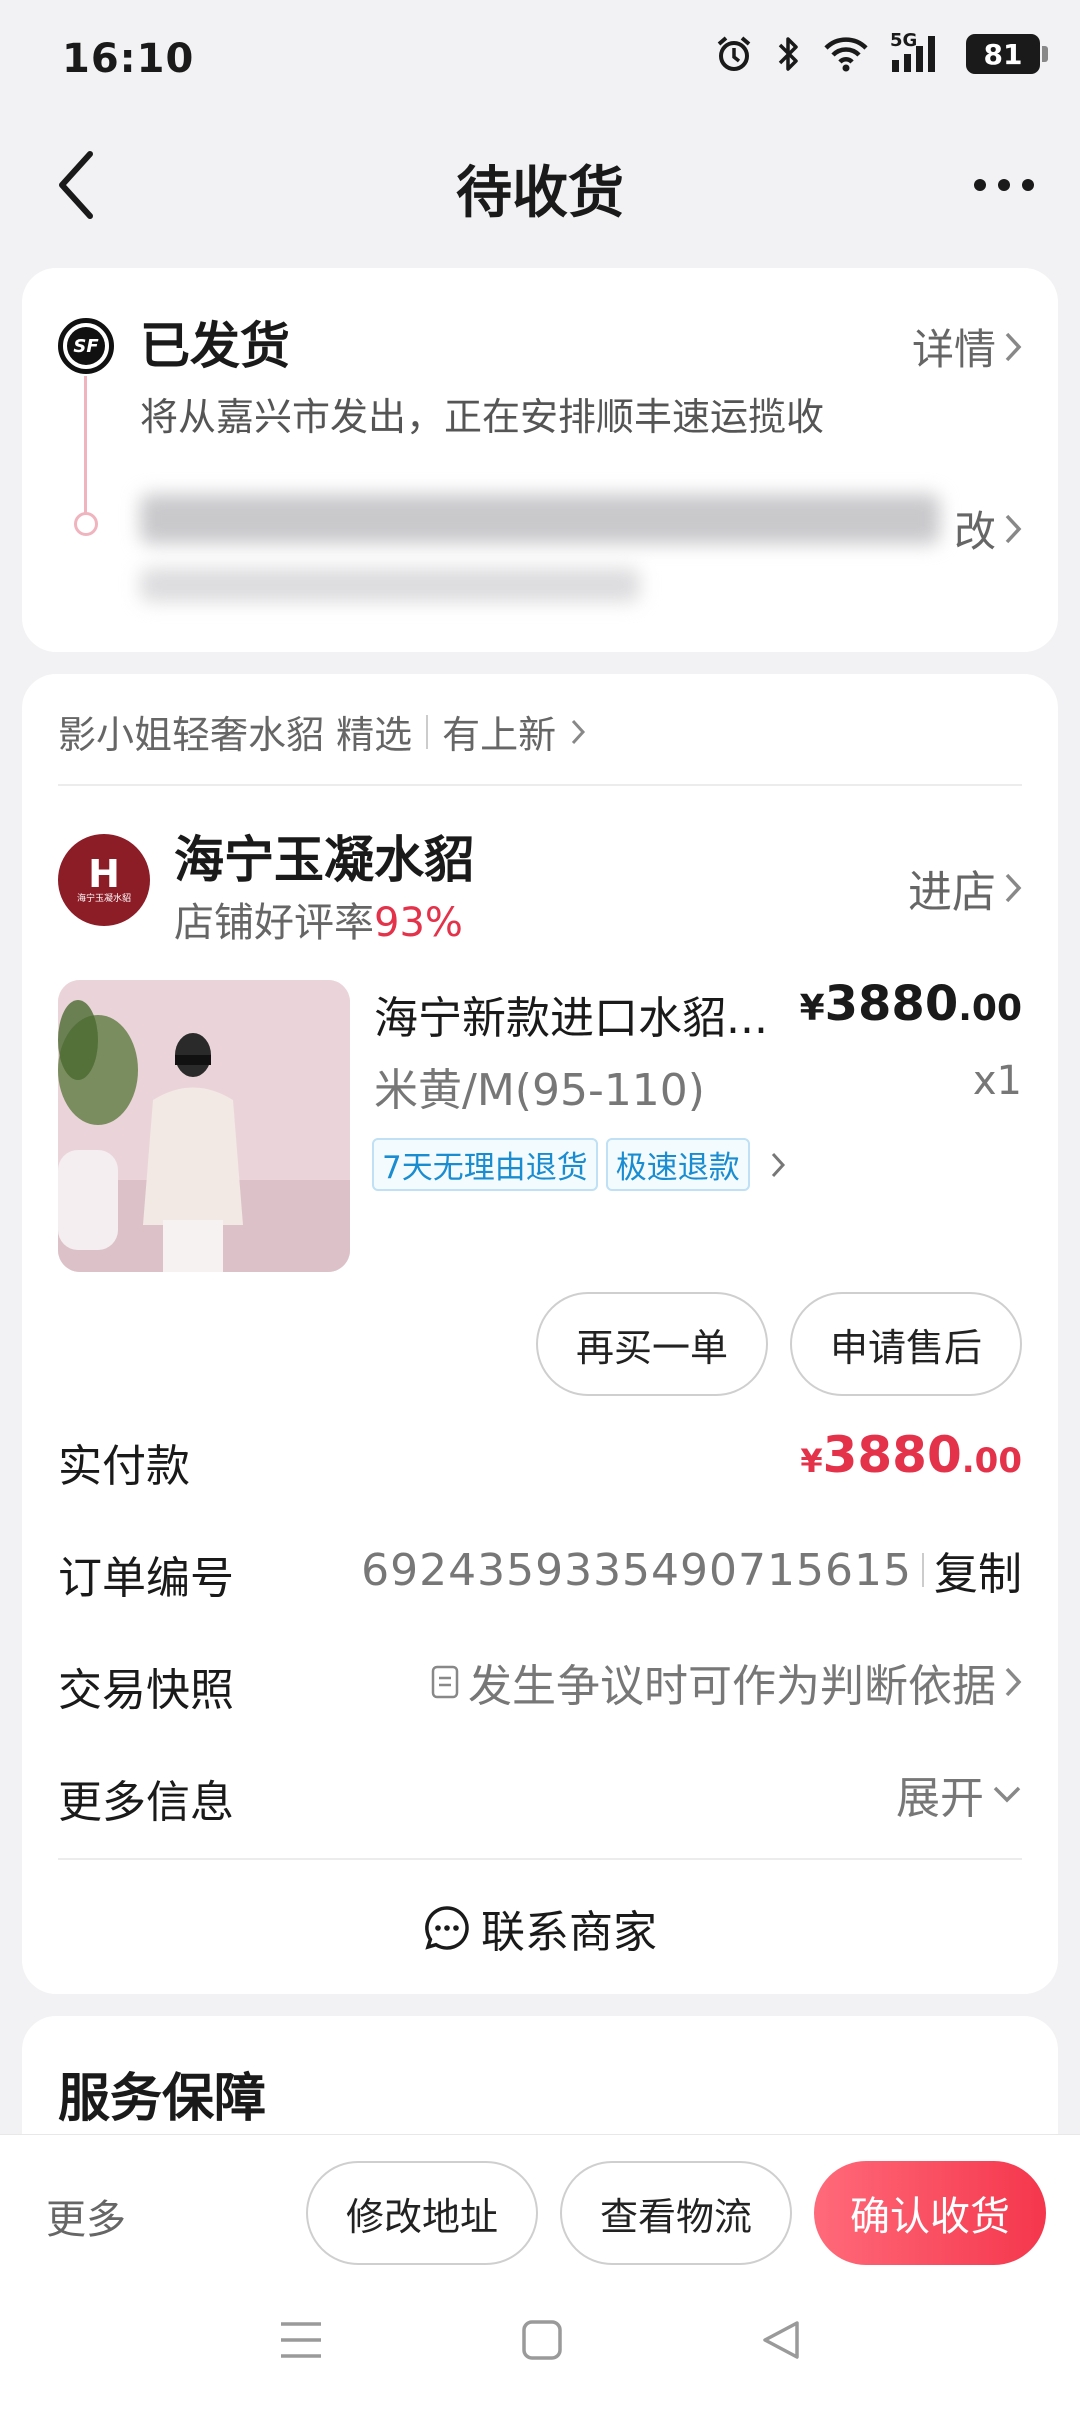 The image size is (1080, 2412). Describe the element at coordinates (162, 2099) in the screenshot. I see `service-title: 服务保障` at that location.